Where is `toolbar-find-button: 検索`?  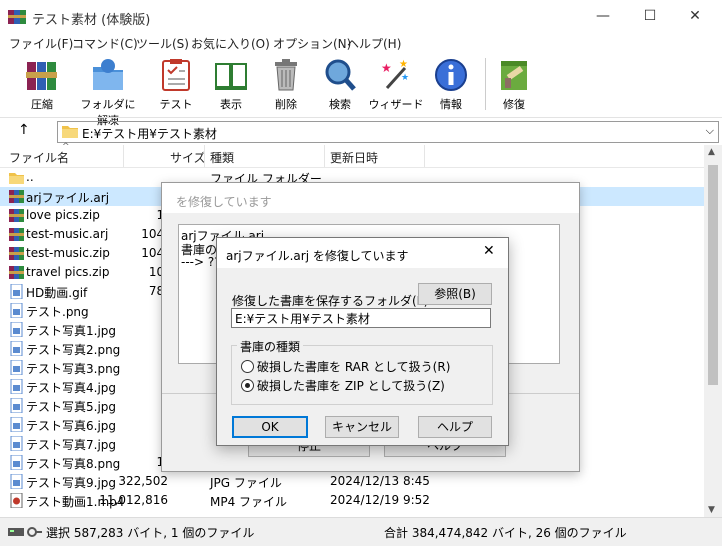
toolbar-find-button: 検索 is located at coordinates (340, 85).